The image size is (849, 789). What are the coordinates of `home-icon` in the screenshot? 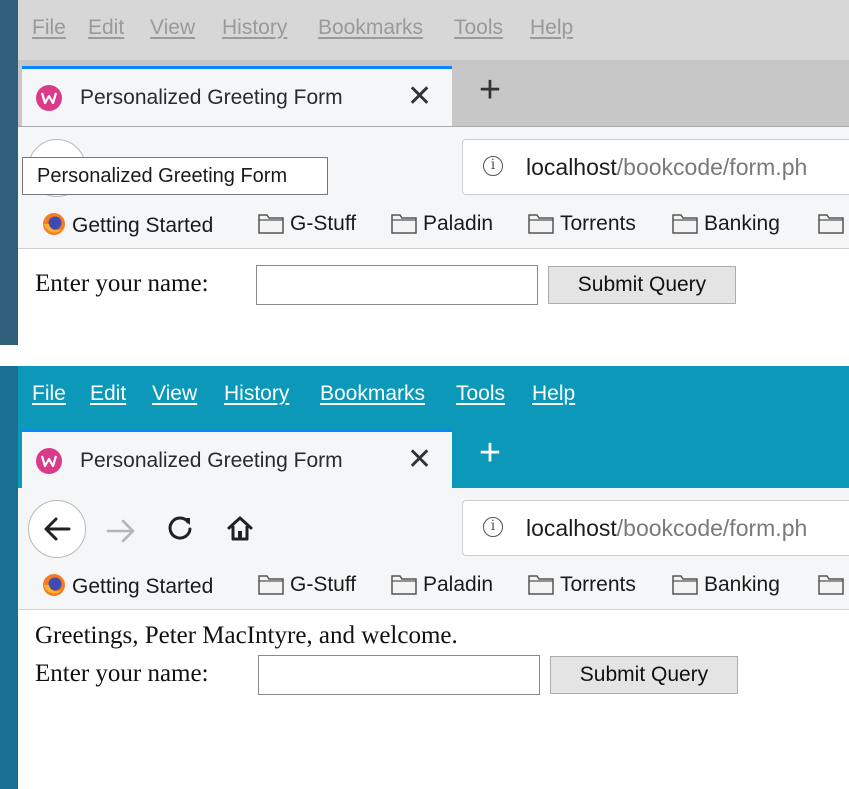 It's located at (240, 528).